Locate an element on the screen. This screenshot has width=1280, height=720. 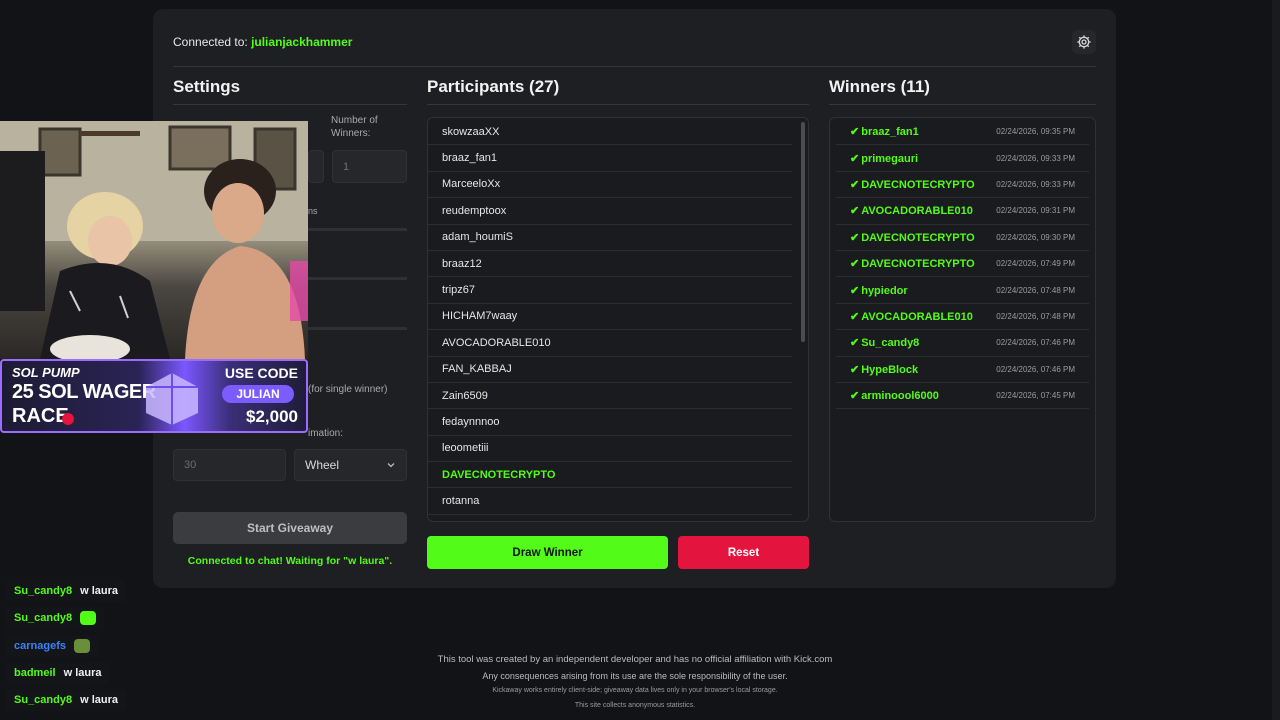
participant-row: braaz_fan1 is located at coordinates (610, 158).